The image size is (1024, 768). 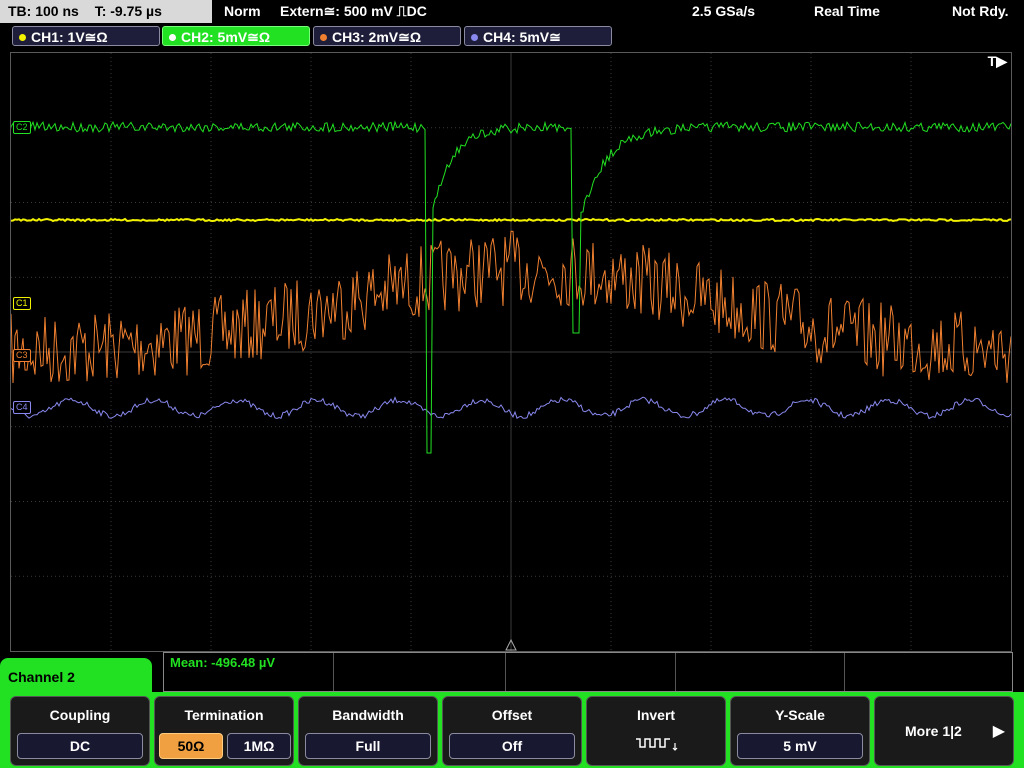 What do you see at coordinates (512, 715) in the screenshot?
I see `offset-title: Offset` at bounding box center [512, 715].